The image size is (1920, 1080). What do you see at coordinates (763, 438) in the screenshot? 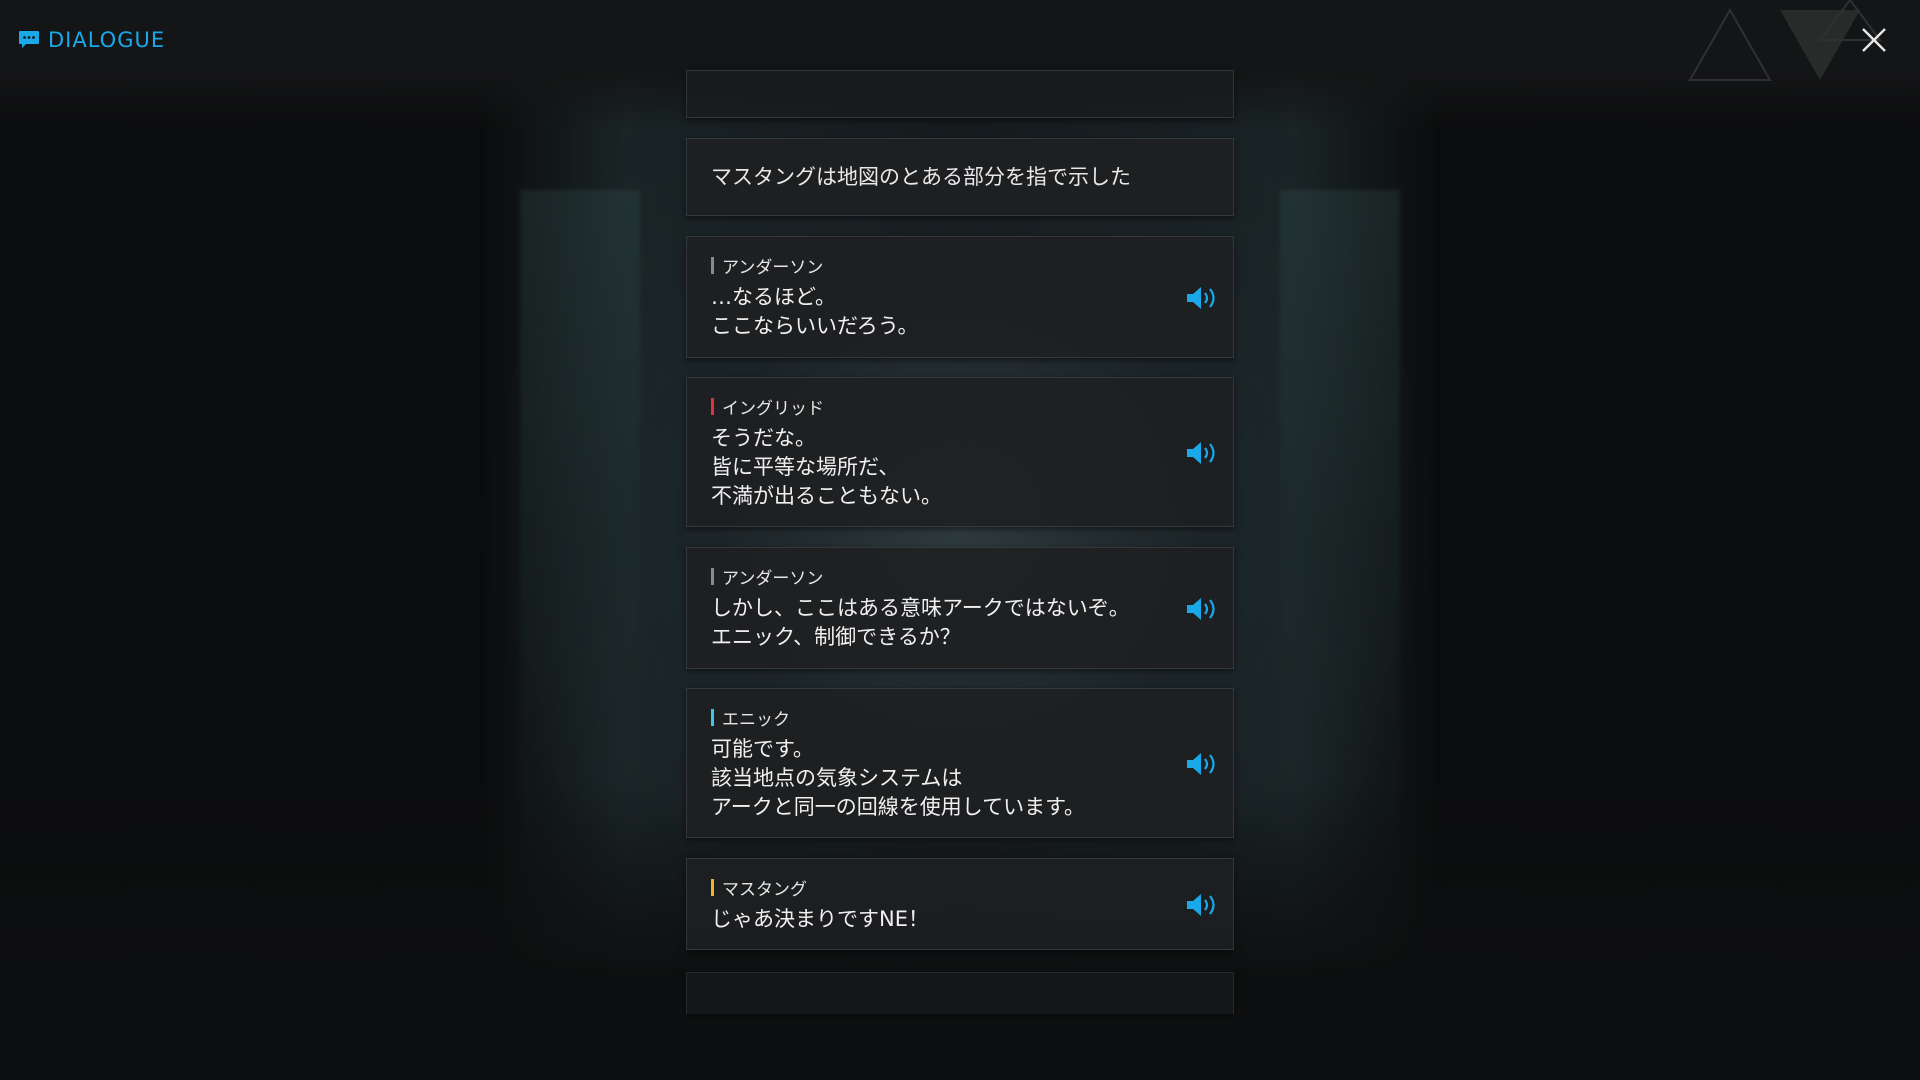
I see `dialogue-line: そうだな。` at bounding box center [763, 438].